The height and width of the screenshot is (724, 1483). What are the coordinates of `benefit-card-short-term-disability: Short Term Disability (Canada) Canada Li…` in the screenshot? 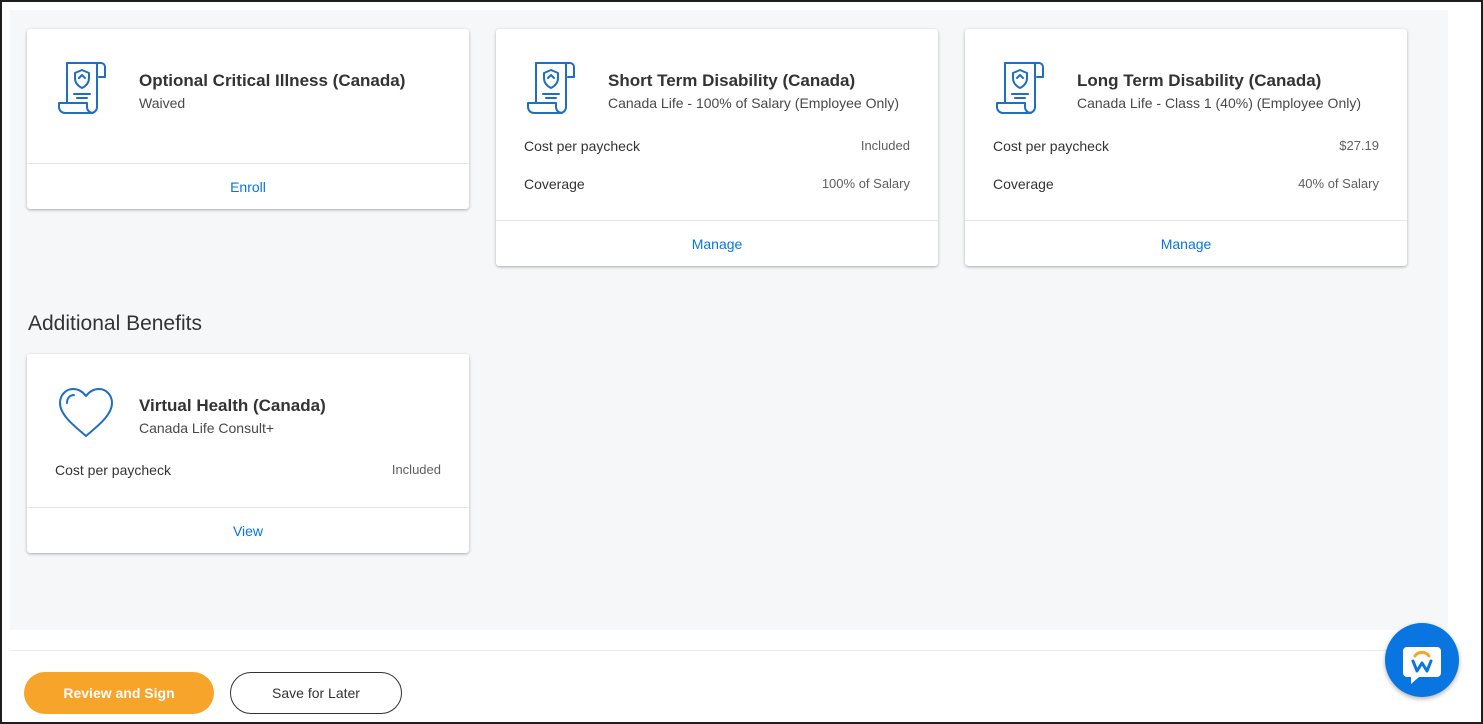 It's located at (717, 147).